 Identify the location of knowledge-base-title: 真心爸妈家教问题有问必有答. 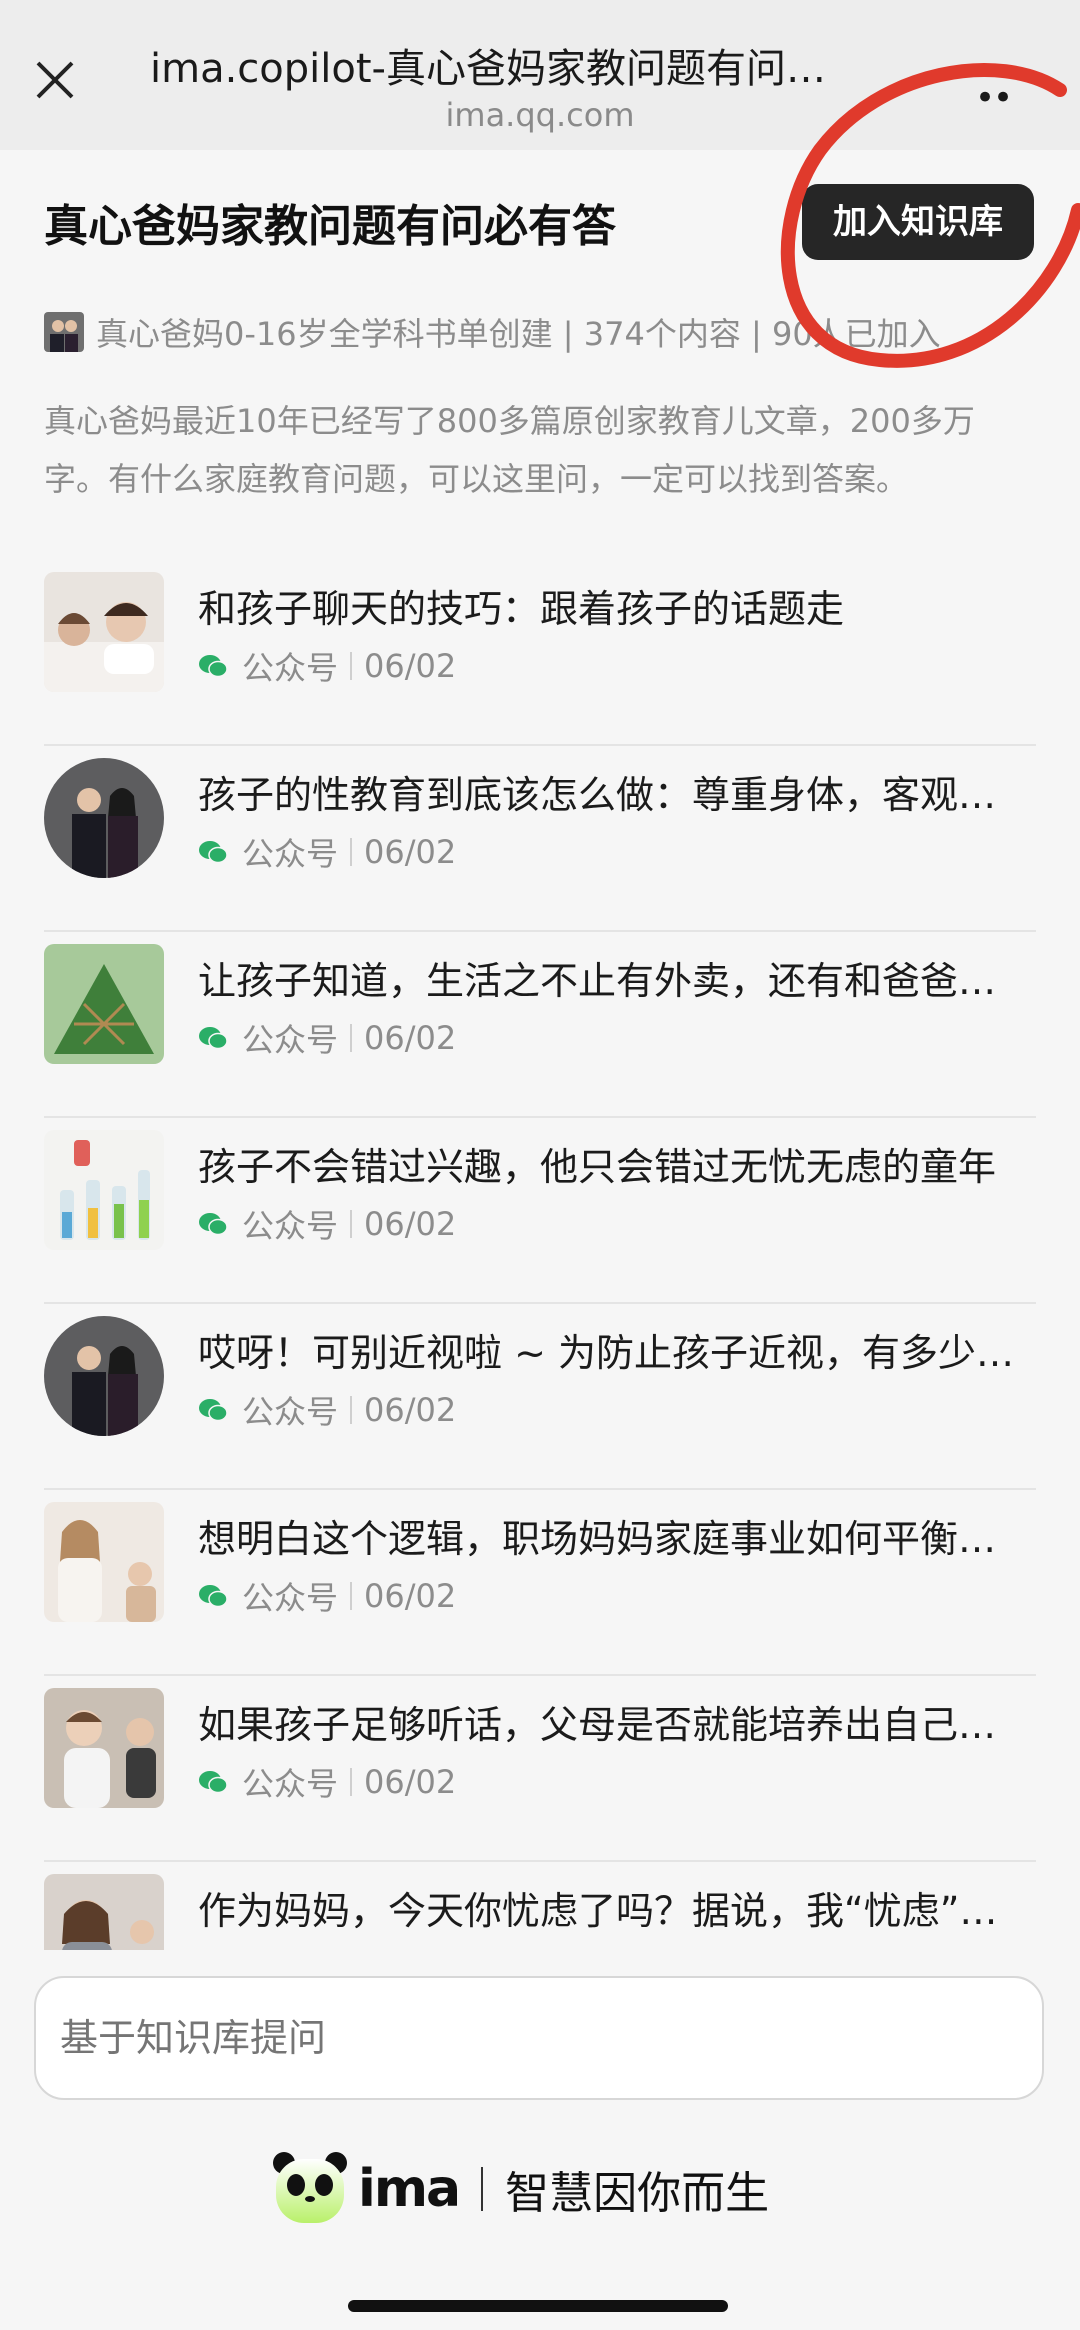
(330, 226).